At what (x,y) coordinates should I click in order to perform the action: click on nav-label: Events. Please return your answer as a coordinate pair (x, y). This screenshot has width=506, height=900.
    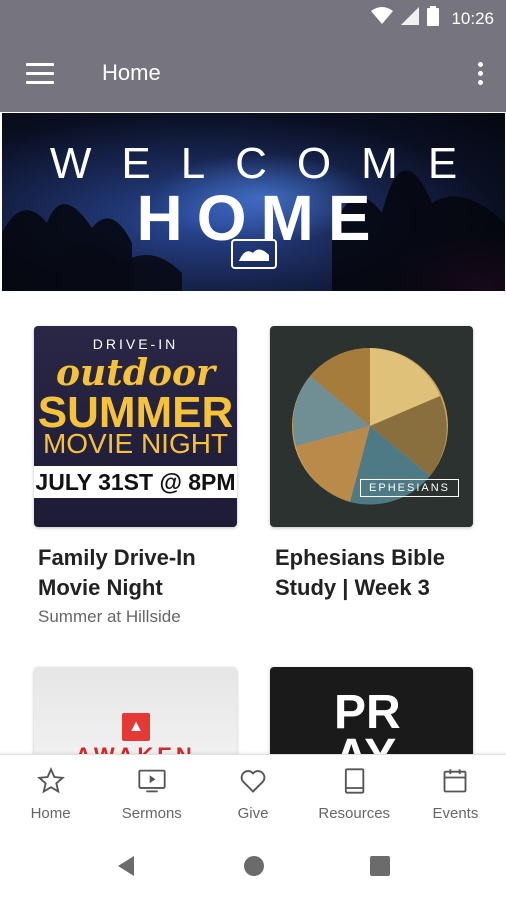
    Looking at the image, I should click on (455, 813).